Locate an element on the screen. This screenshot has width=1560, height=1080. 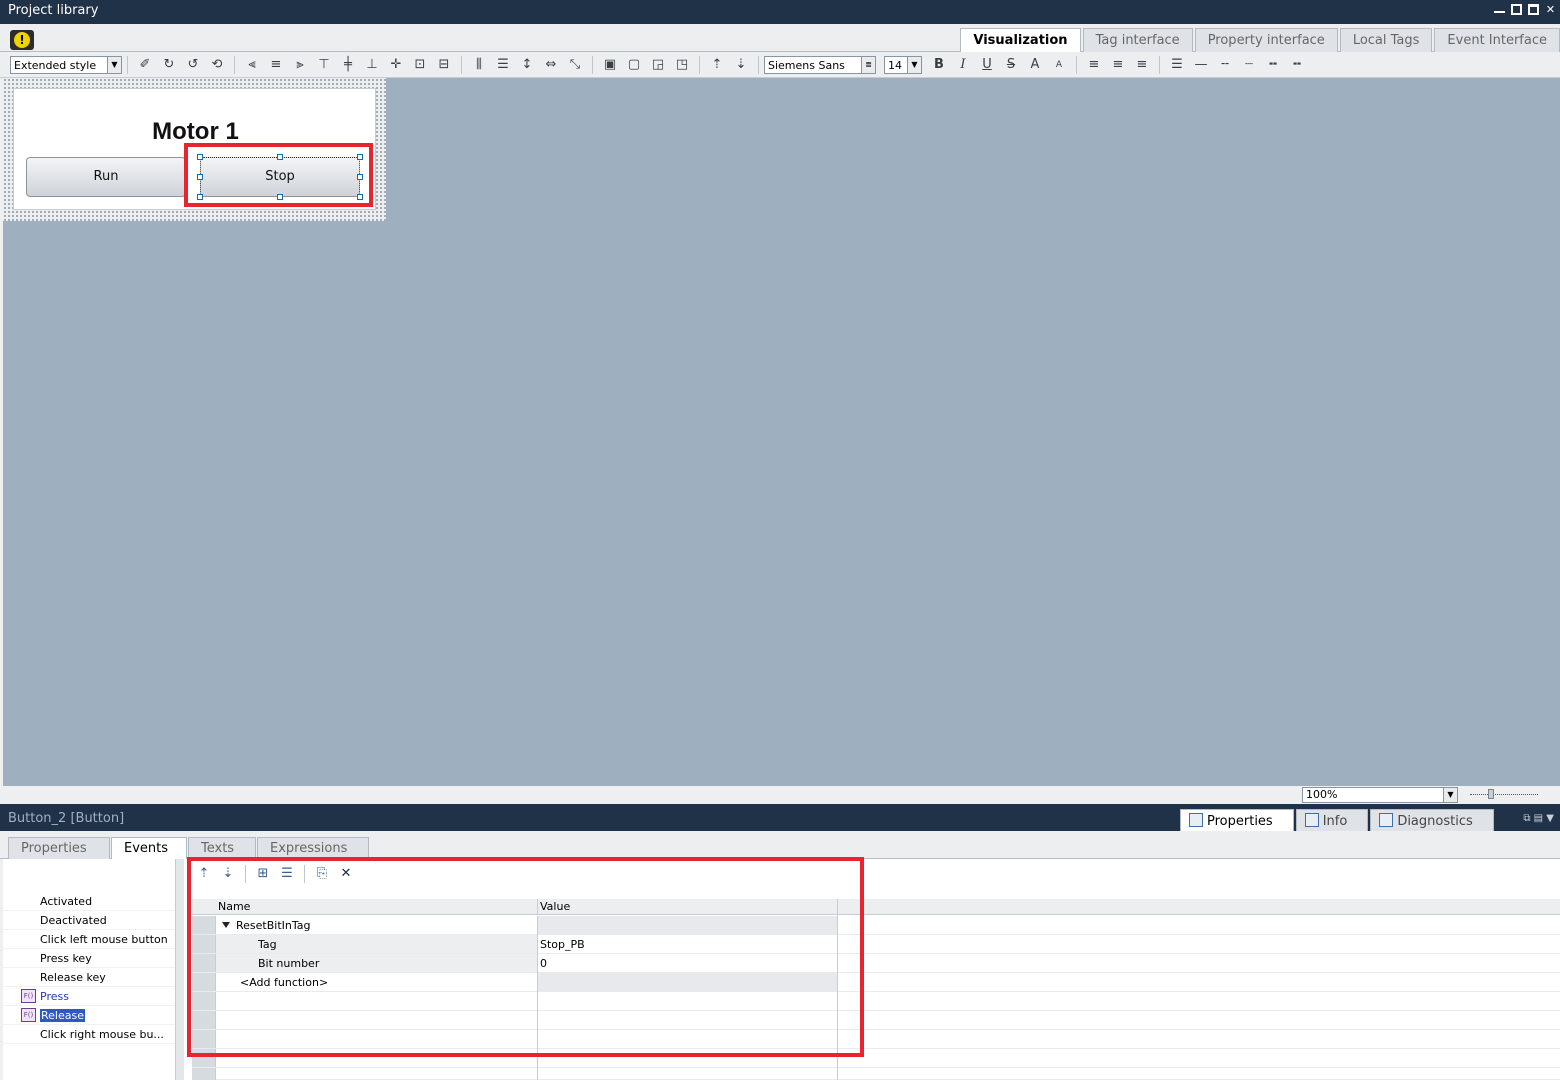
center-vertical-icon: ⊟ is located at coordinates (444, 65).